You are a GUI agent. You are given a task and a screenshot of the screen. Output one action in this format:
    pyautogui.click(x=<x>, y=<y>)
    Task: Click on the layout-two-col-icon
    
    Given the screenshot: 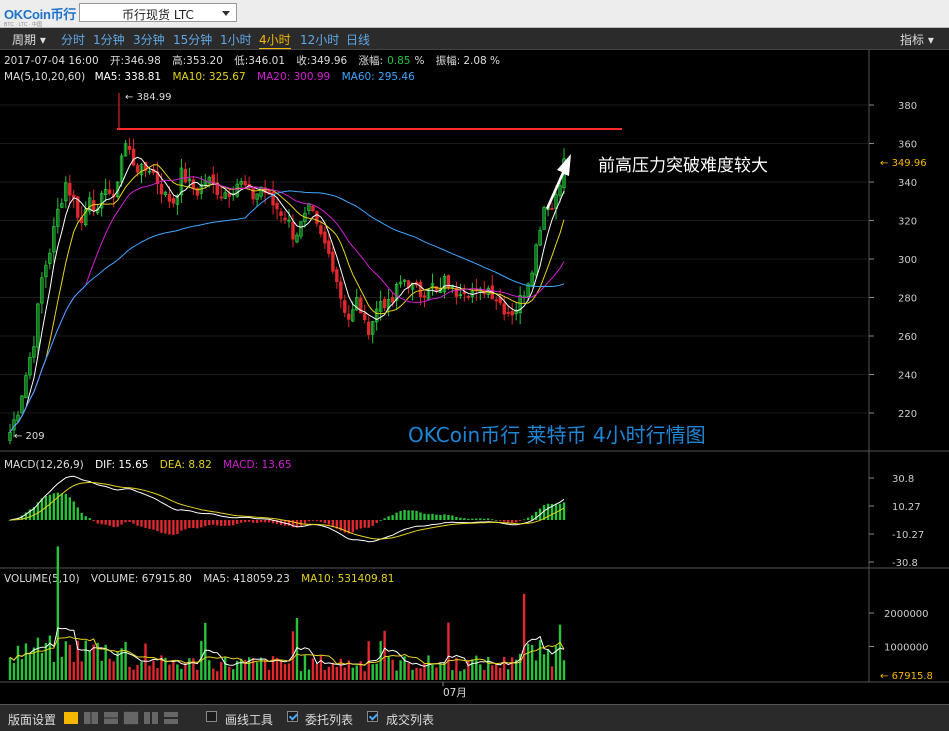 What is the action you would take?
    pyautogui.click(x=91, y=718)
    